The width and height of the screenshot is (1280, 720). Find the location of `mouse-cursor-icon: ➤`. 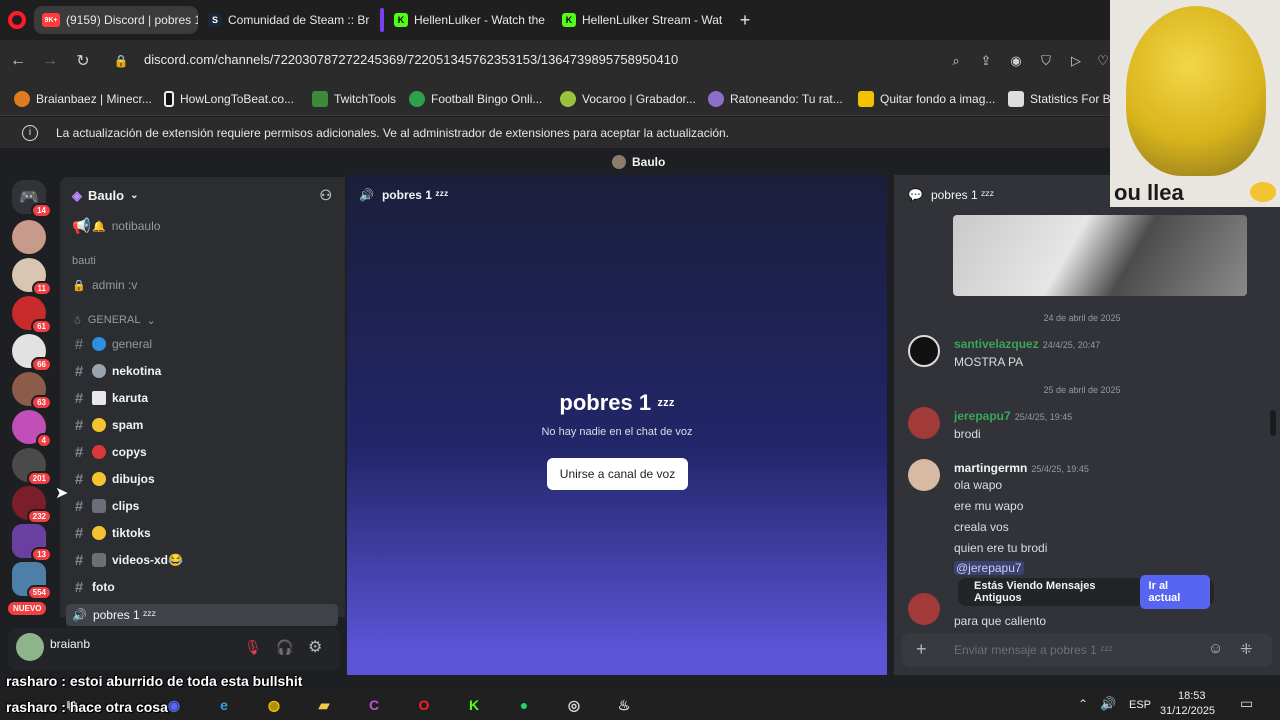

mouse-cursor-icon: ➤ is located at coordinates (62, 493).